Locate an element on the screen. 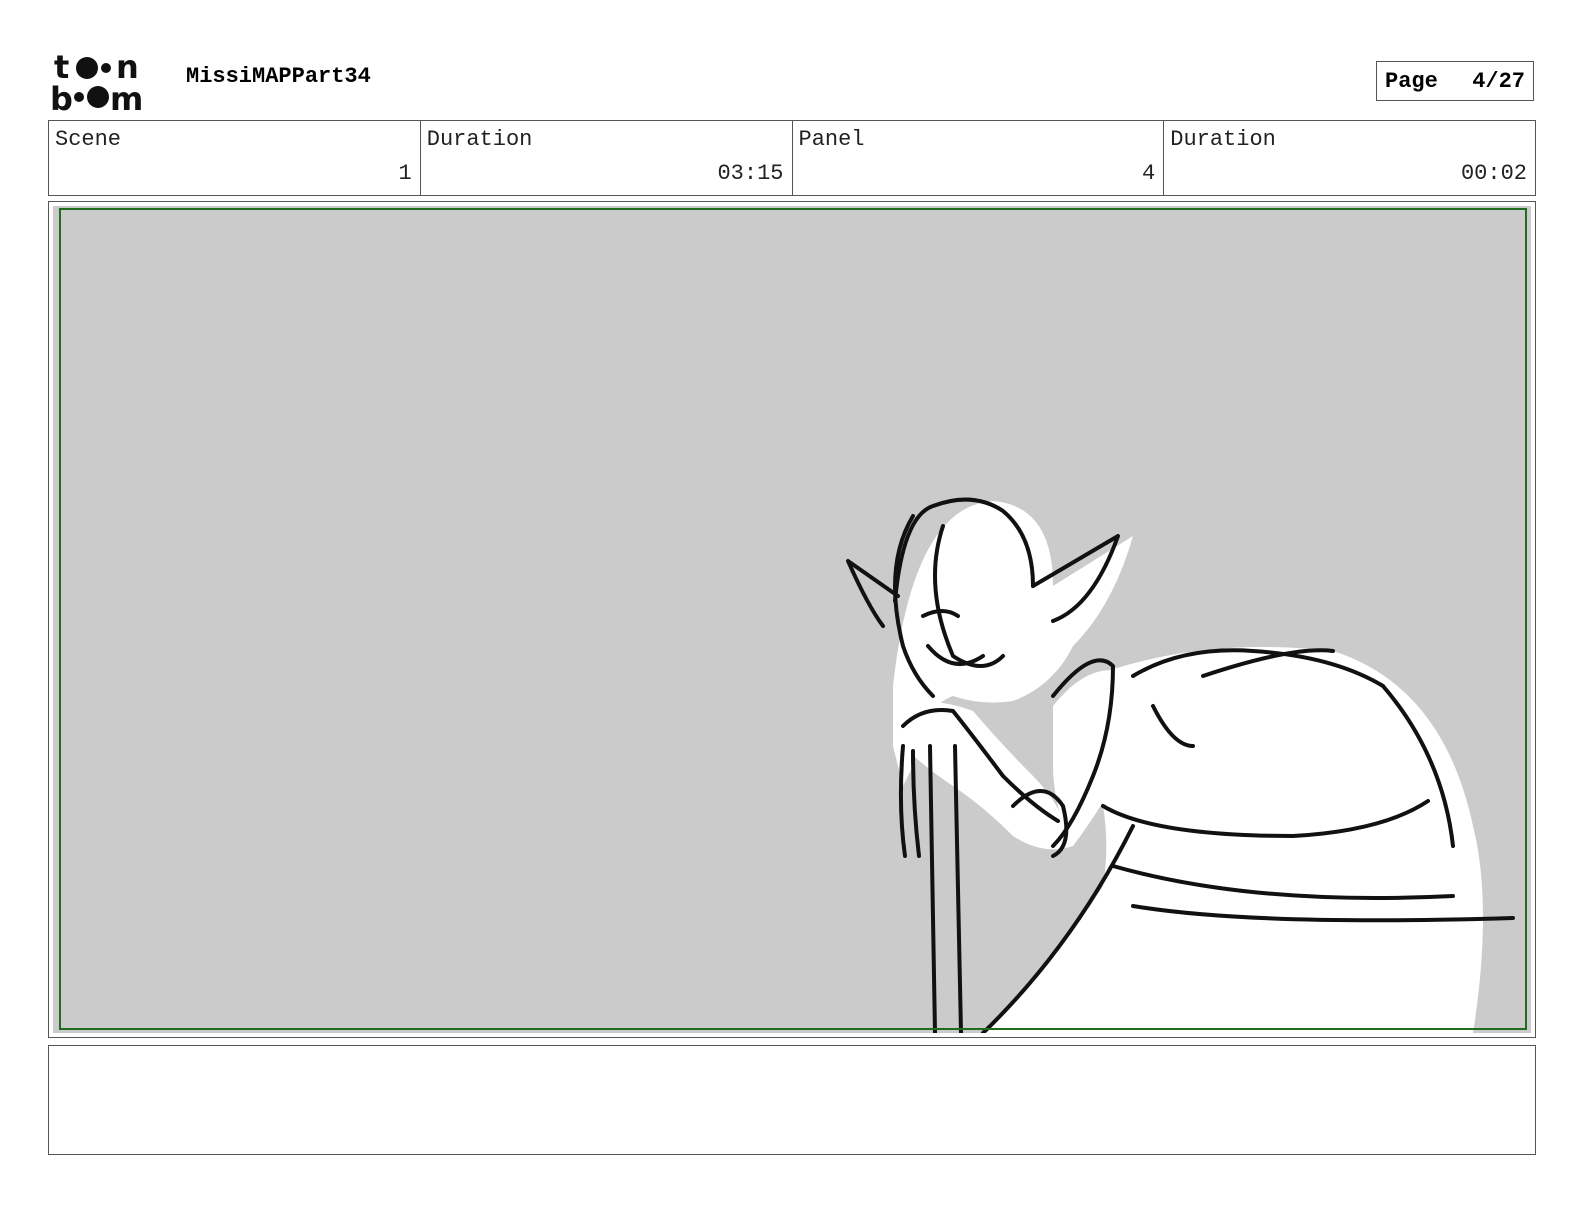  scene-value: 1 is located at coordinates (405, 173).